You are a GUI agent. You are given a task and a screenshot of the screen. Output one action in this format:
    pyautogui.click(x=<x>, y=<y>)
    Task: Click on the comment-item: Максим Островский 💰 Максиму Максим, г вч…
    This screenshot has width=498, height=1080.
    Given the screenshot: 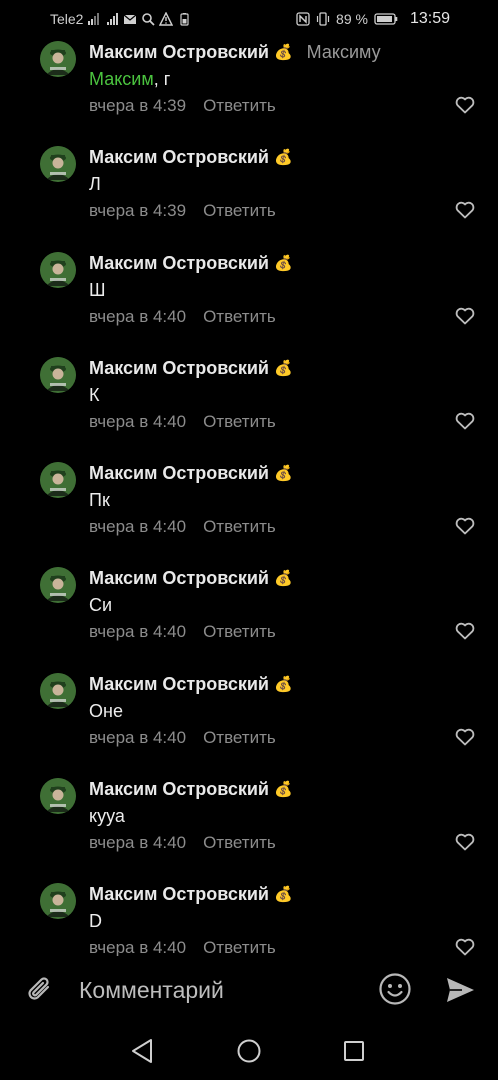 What is the action you would take?
    pyautogui.click(x=249, y=88)
    